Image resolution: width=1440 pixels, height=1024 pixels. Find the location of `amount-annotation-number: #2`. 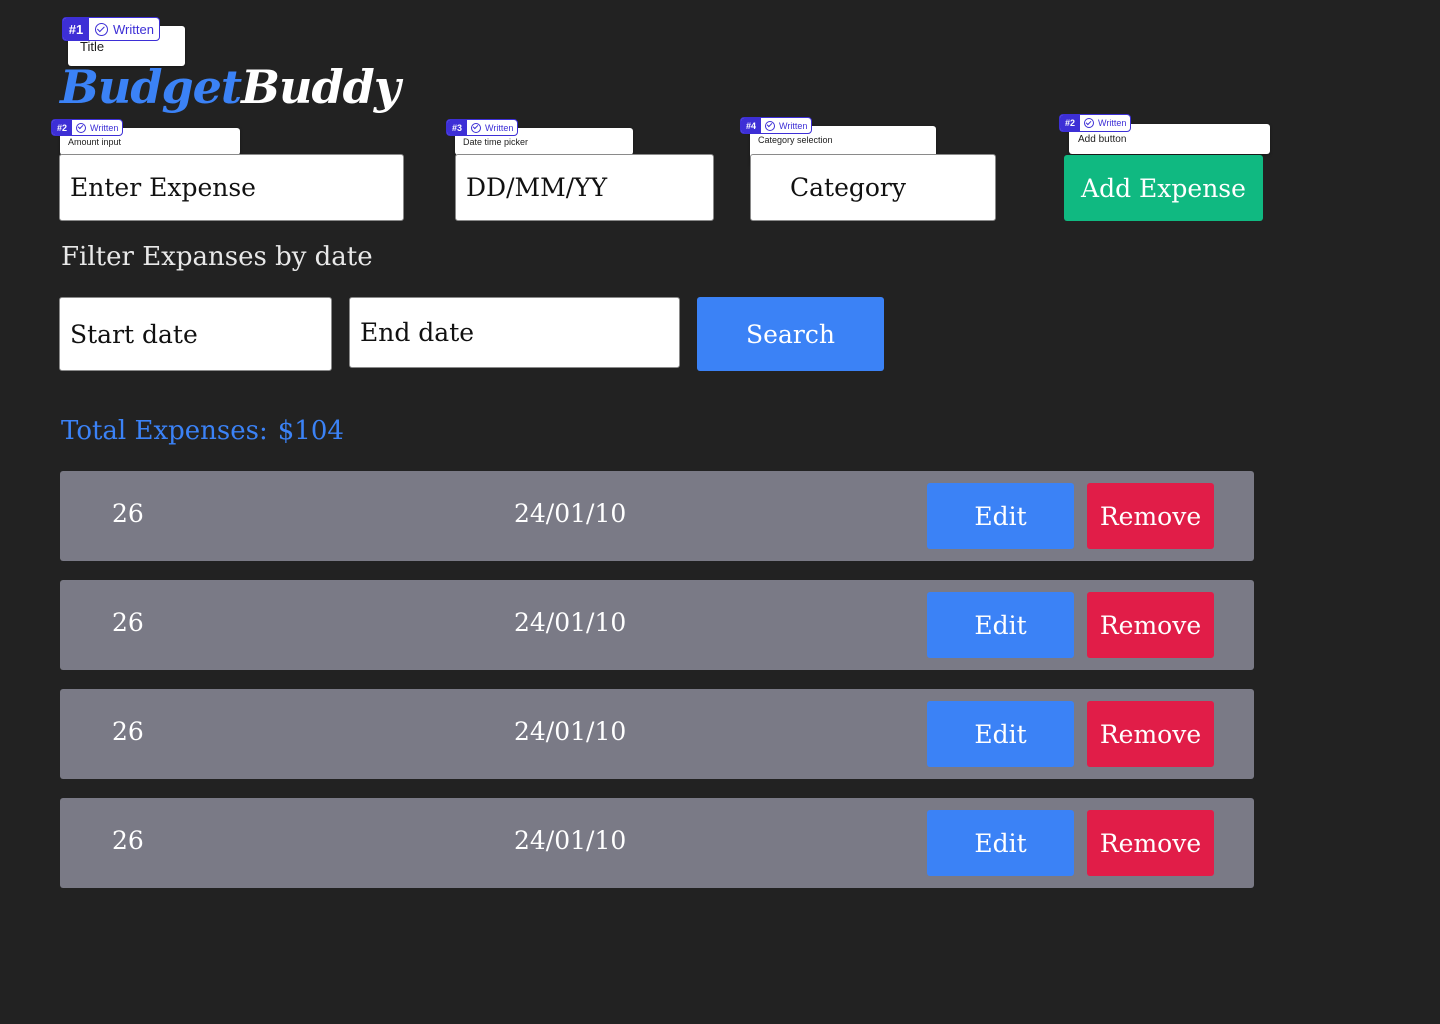

amount-annotation-number: #2 is located at coordinates (62, 127).